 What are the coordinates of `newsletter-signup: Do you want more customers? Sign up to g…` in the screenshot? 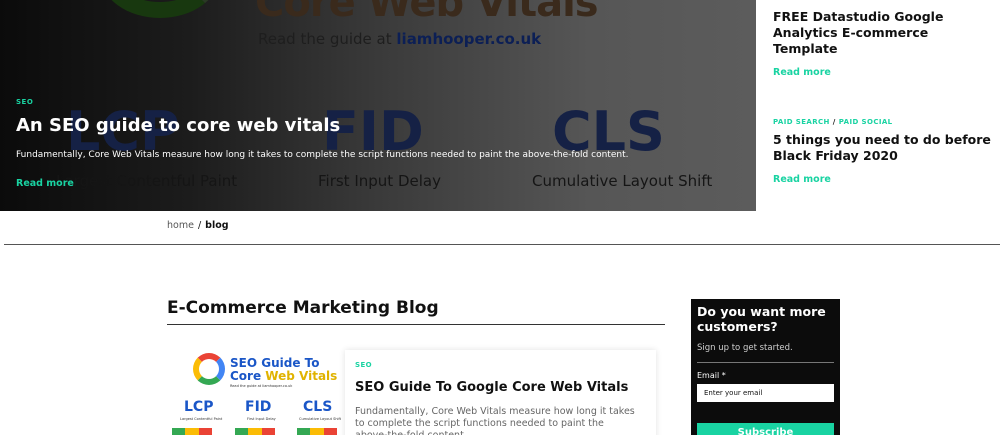 It's located at (765, 367).